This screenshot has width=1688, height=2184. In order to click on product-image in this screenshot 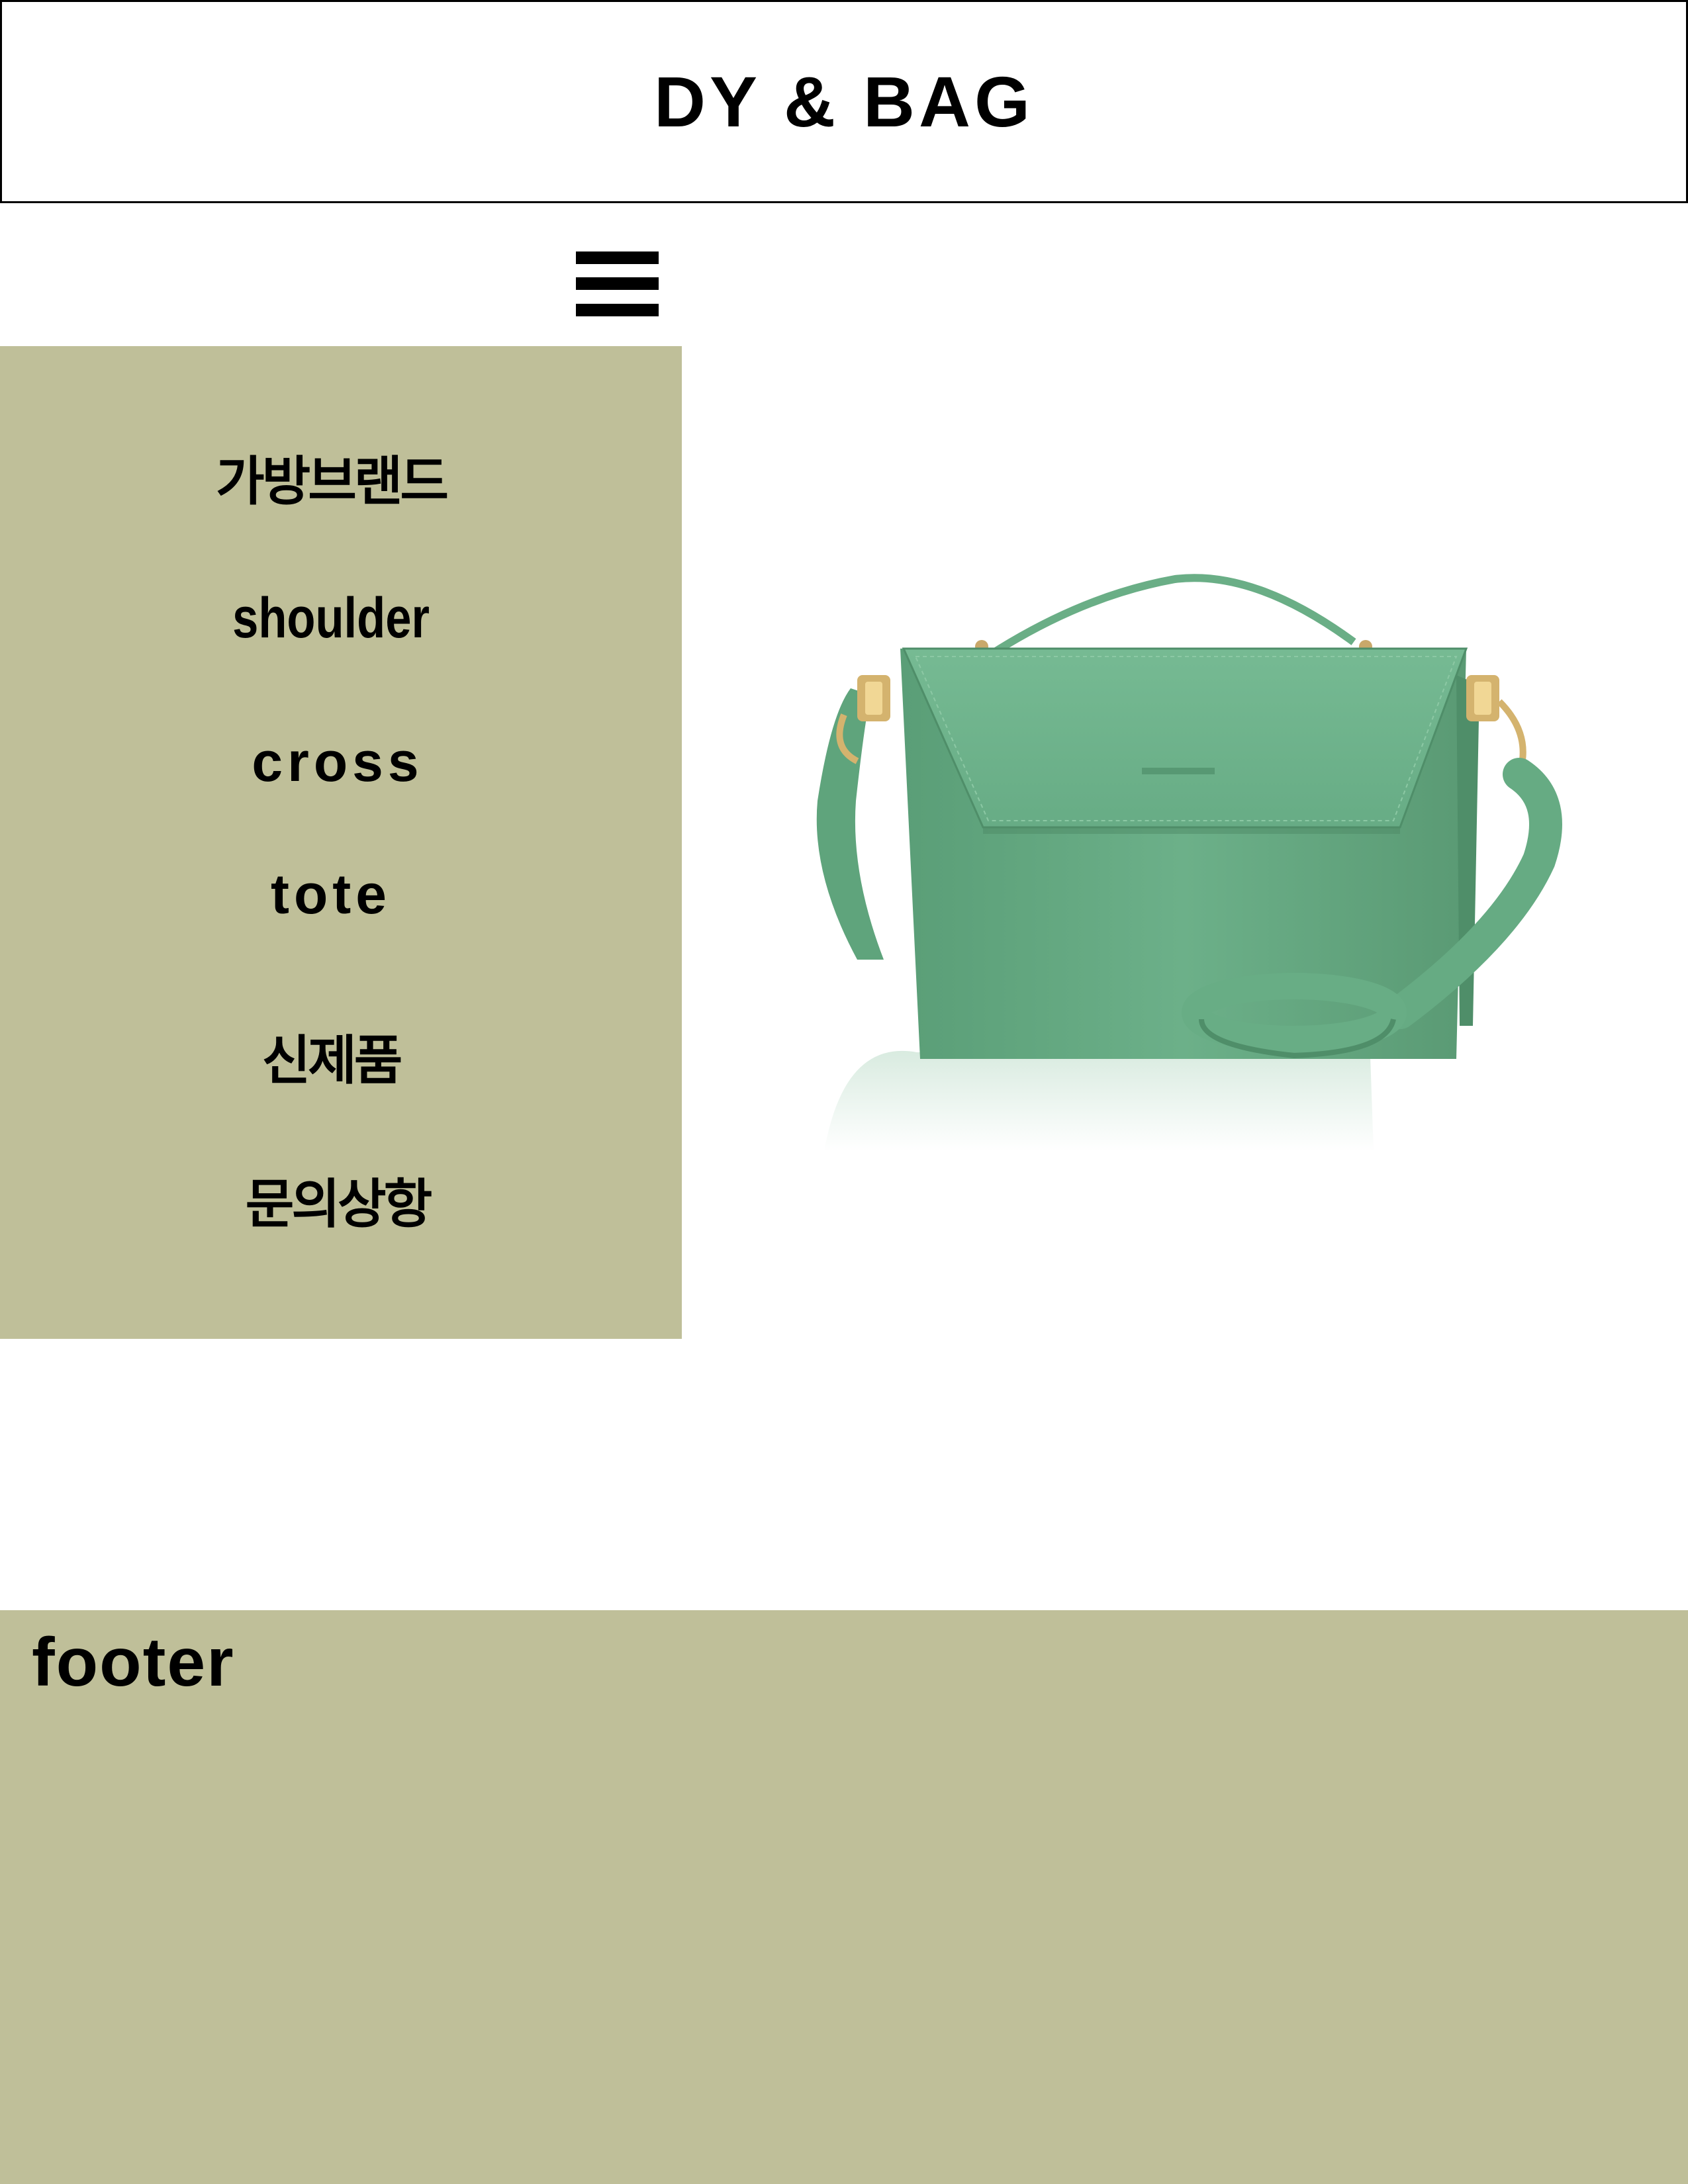, I will do `click(1194, 860)`.